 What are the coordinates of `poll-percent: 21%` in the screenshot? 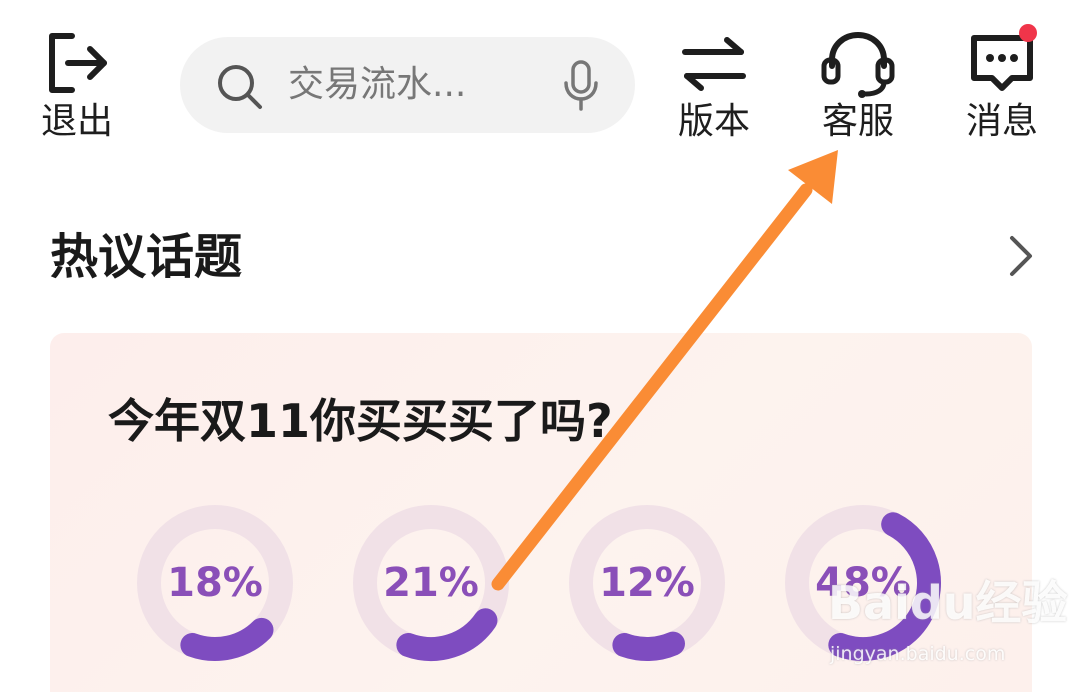 It's located at (431, 583).